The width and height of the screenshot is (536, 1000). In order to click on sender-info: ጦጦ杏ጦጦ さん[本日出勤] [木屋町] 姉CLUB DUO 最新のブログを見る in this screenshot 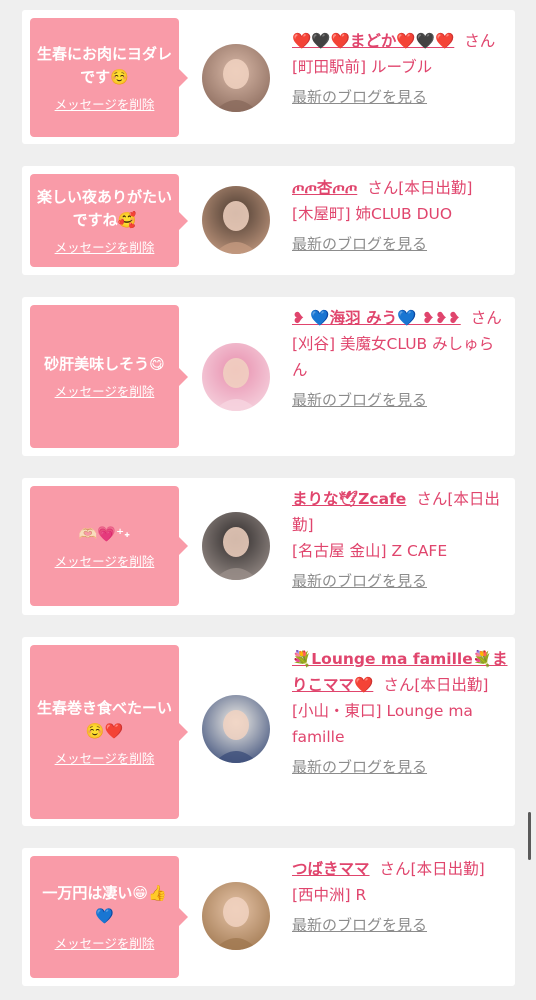, I will do `click(400, 216)`.